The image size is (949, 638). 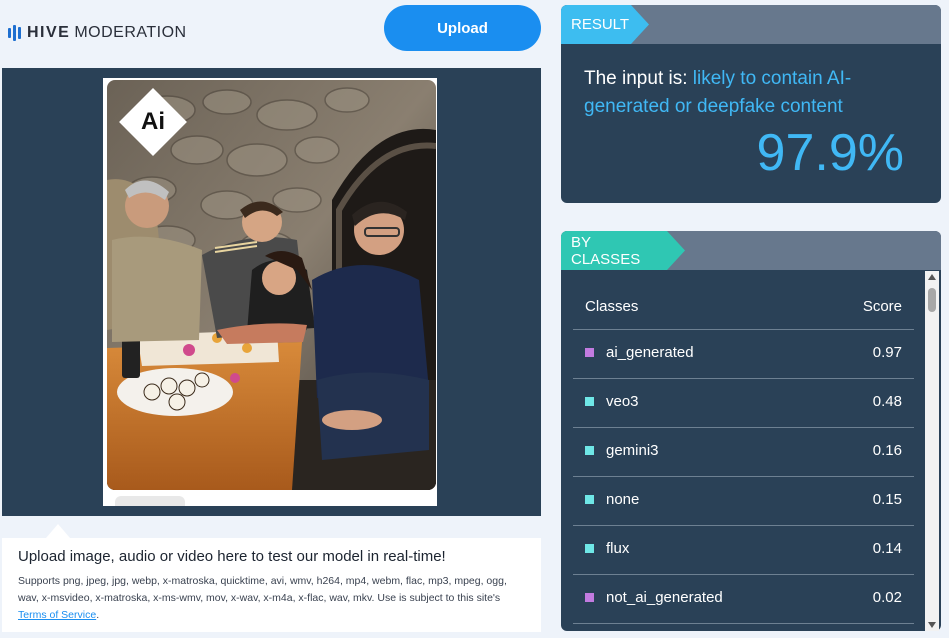 I want to click on class-name: none, so click(x=623, y=499).